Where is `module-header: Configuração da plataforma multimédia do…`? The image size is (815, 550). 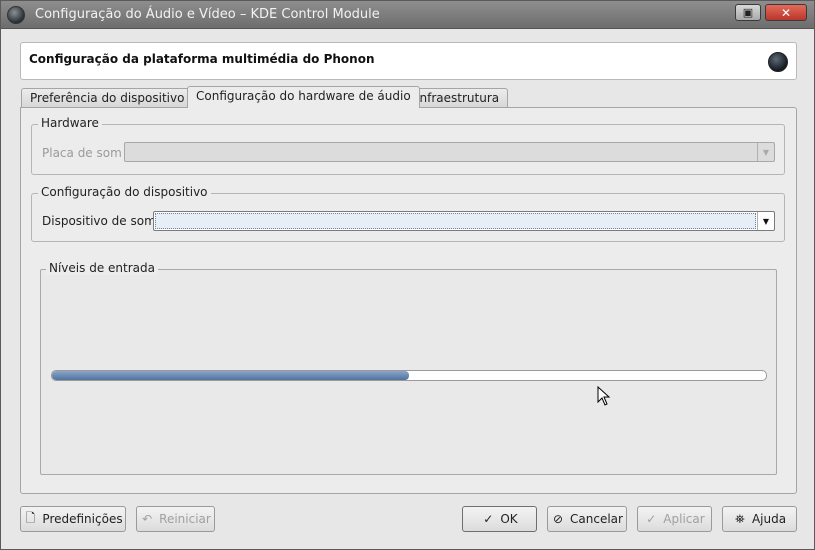
module-header: Configuração da plataforma multimédia do… is located at coordinates (408, 61).